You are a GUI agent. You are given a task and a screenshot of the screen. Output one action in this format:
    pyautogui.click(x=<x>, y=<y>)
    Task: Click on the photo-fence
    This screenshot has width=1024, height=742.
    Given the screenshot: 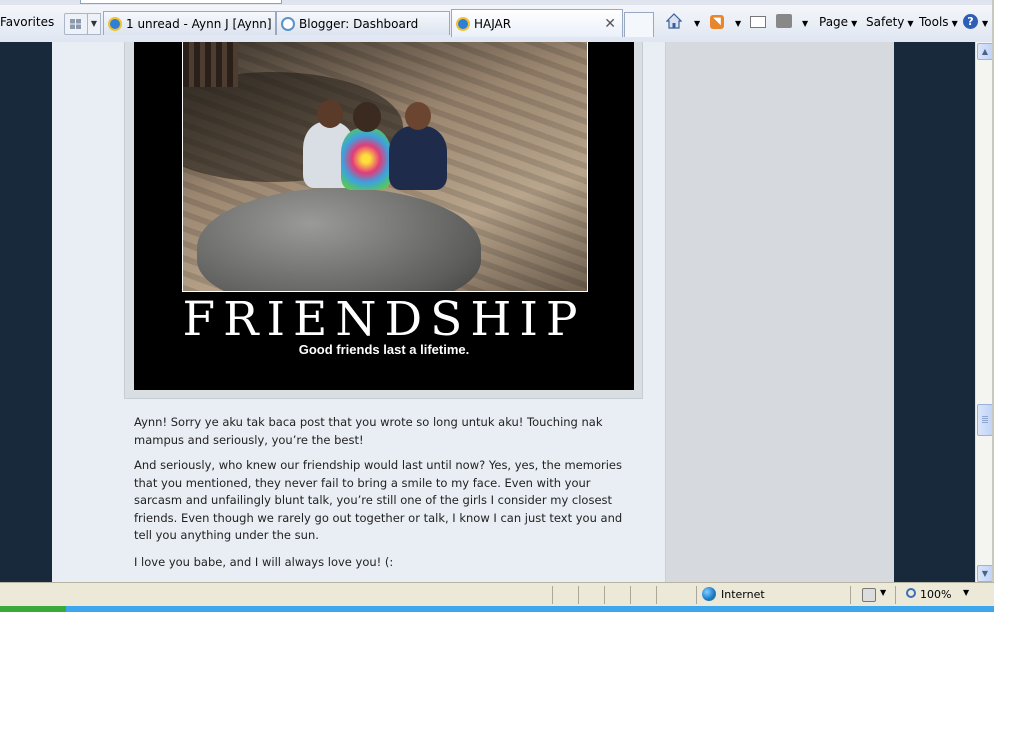 What is the action you would take?
    pyautogui.click(x=210, y=64)
    